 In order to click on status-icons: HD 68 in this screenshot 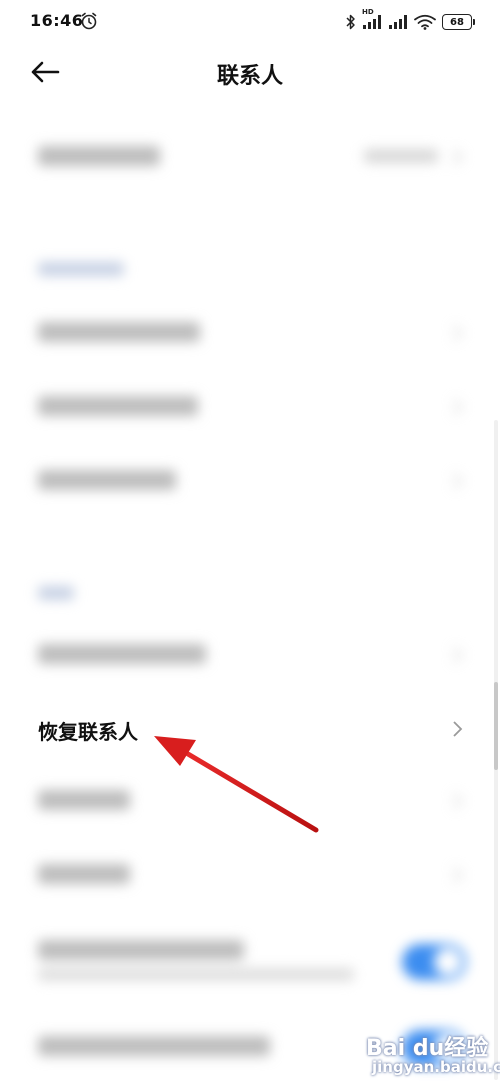, I will do `click(410, 20)`.